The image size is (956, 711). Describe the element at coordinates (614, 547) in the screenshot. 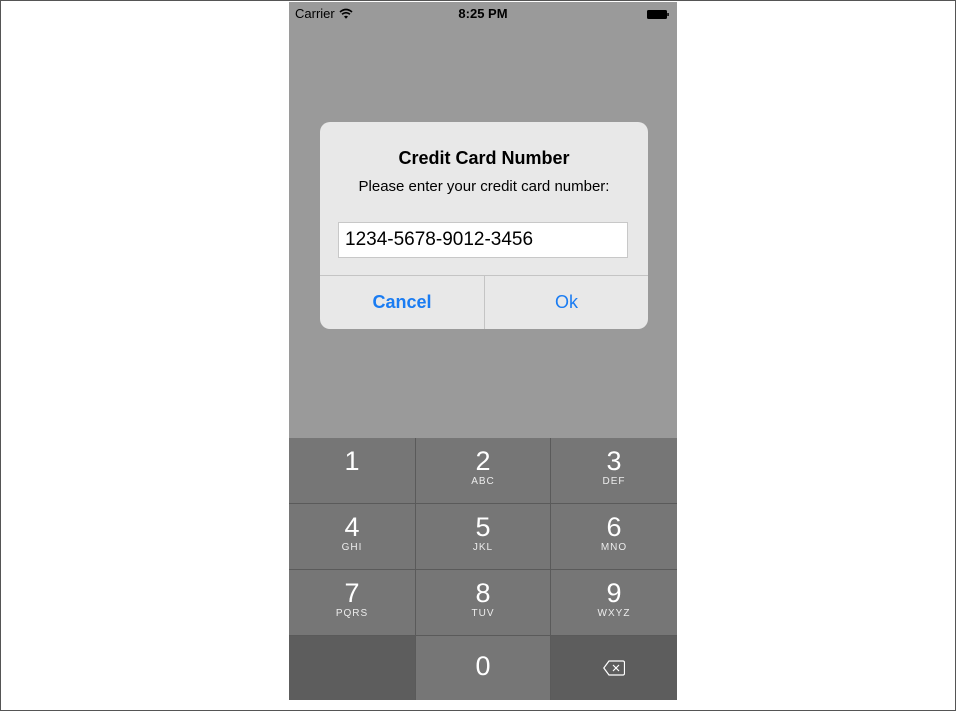

I see `key-letters: MNO` at that location.